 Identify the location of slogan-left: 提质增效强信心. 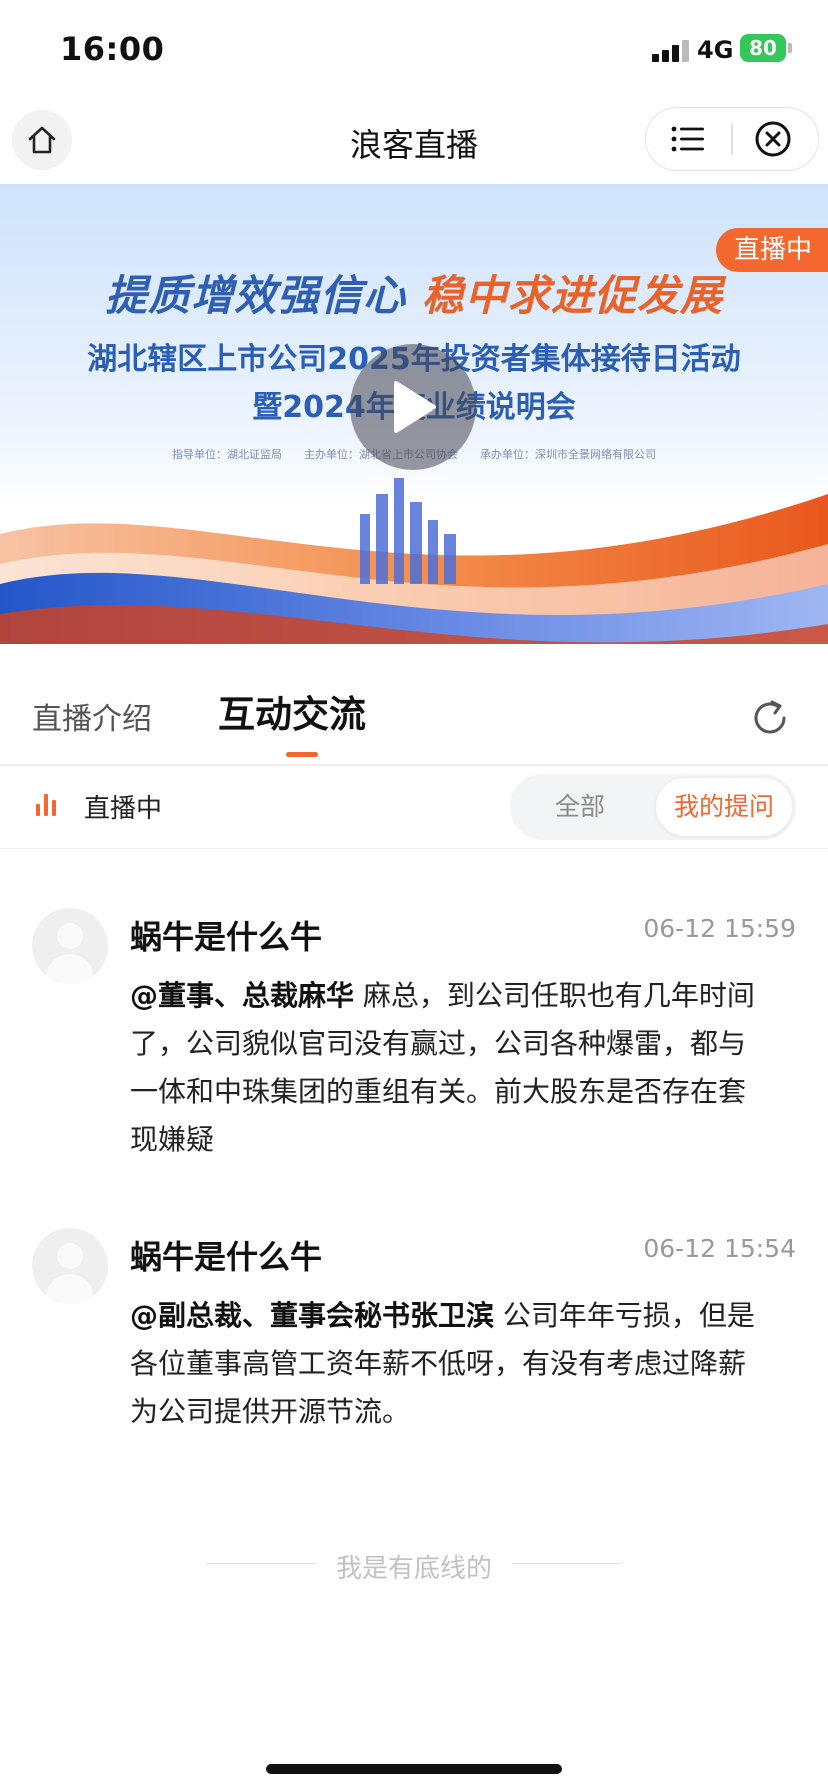
(256, 295).